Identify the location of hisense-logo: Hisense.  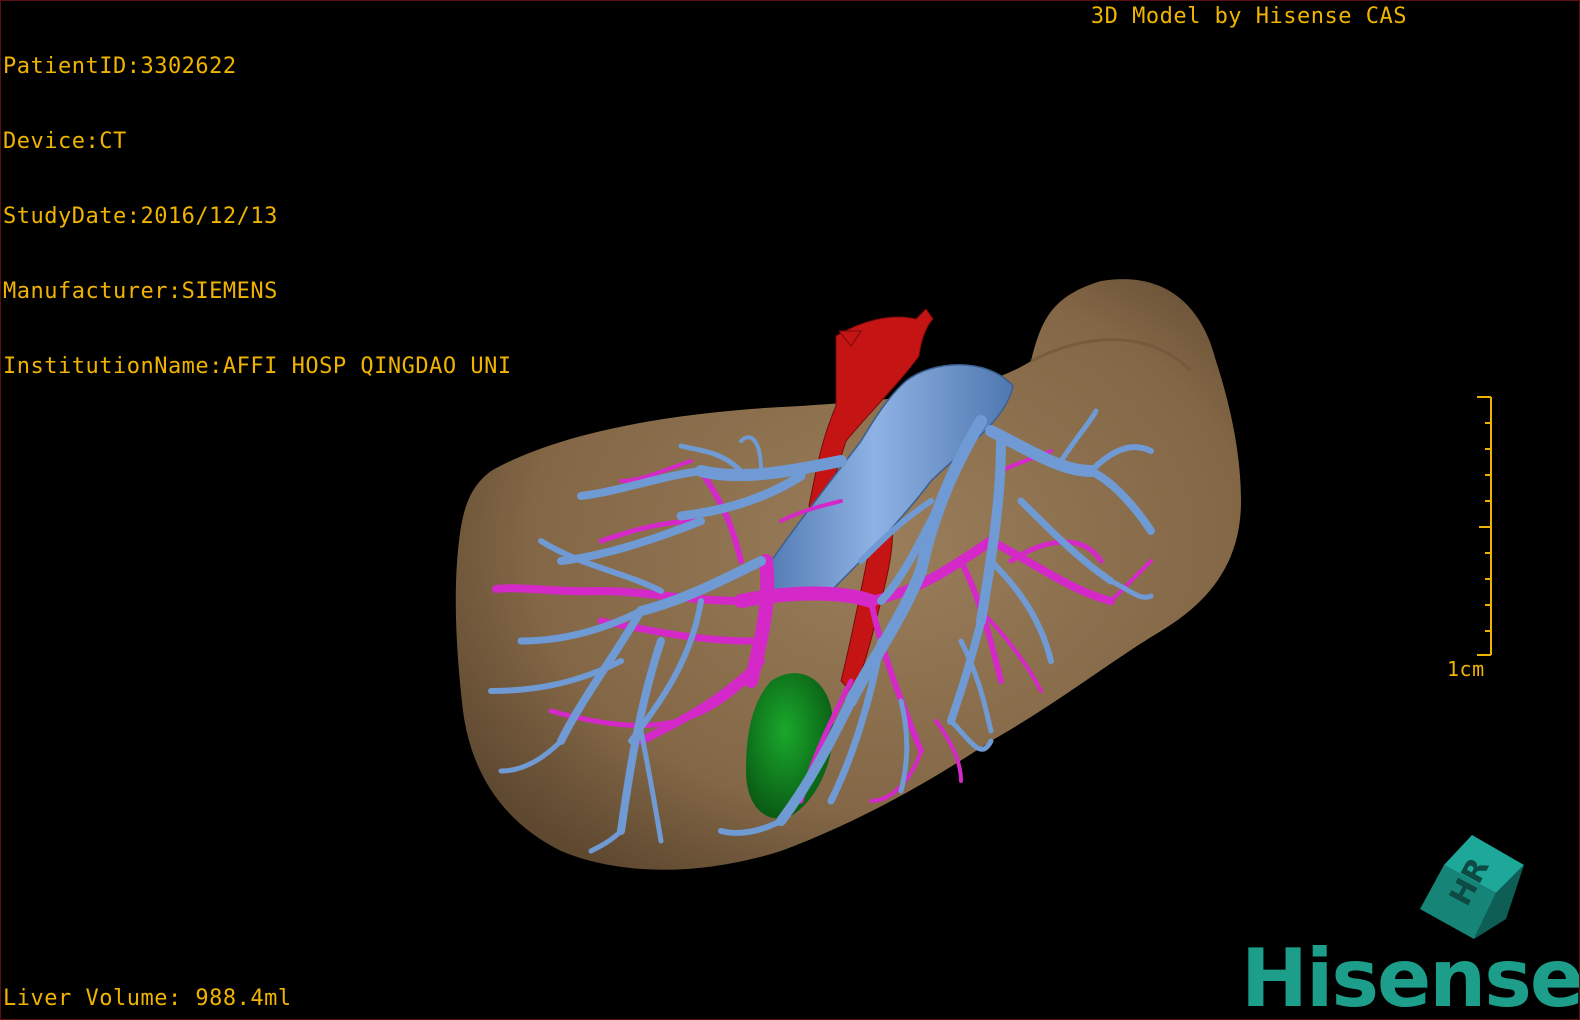
(1410, 976).